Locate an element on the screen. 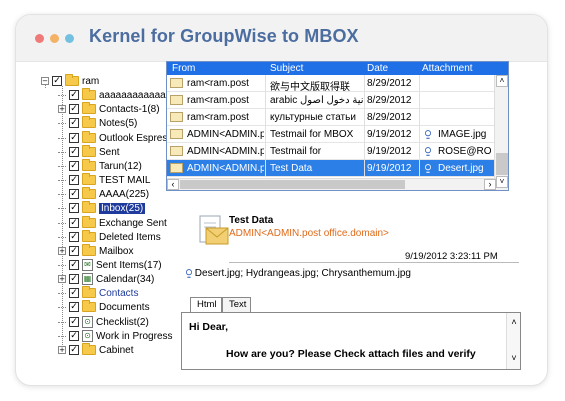  maximize-dot-icon is located at coordinates (69, 38).